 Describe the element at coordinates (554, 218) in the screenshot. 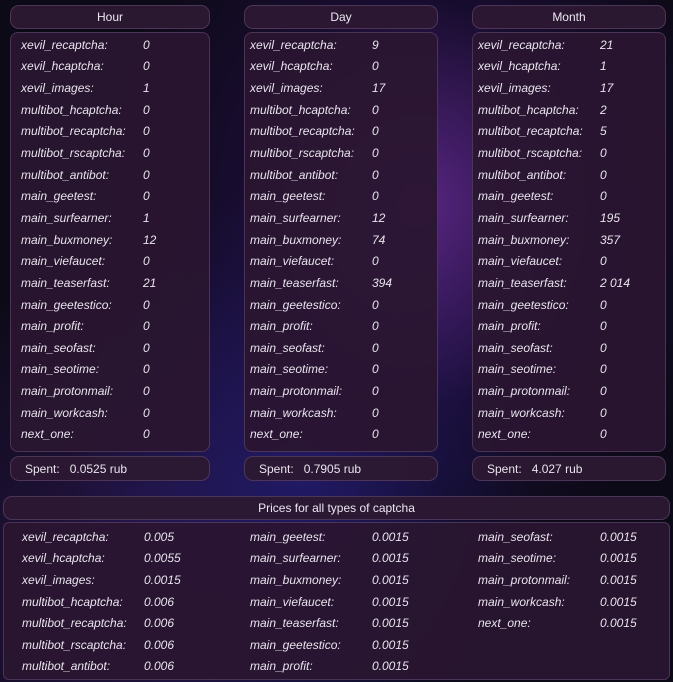

I see `stat-row: main_surfearner: 195` at that location.